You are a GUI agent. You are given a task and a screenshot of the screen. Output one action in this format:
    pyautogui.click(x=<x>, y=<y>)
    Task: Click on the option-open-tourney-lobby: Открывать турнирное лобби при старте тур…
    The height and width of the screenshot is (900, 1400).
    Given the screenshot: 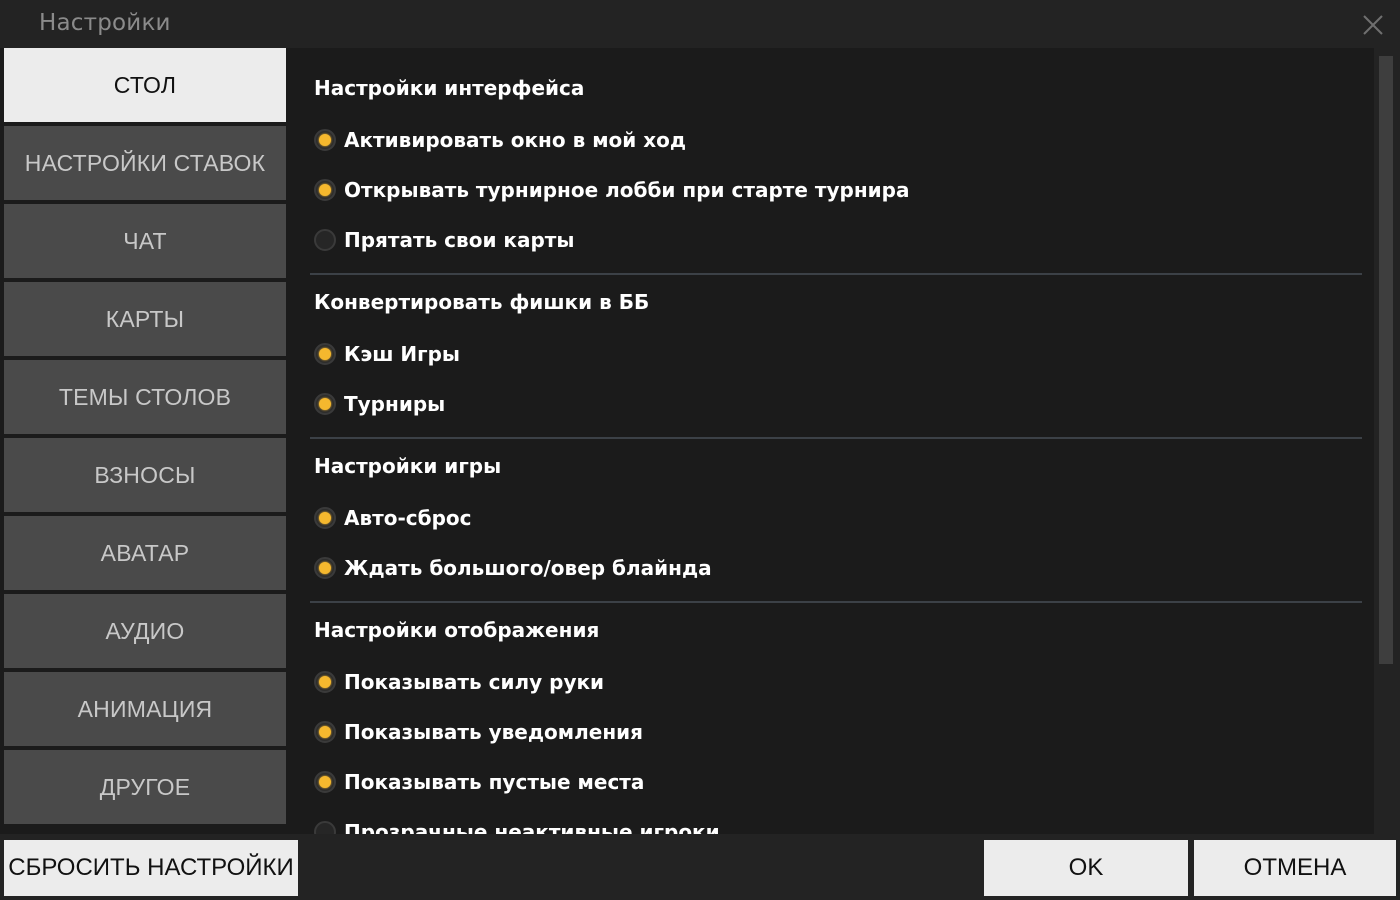 What is the action you would take?
    pyautogui.click(x=611, y=190)
    